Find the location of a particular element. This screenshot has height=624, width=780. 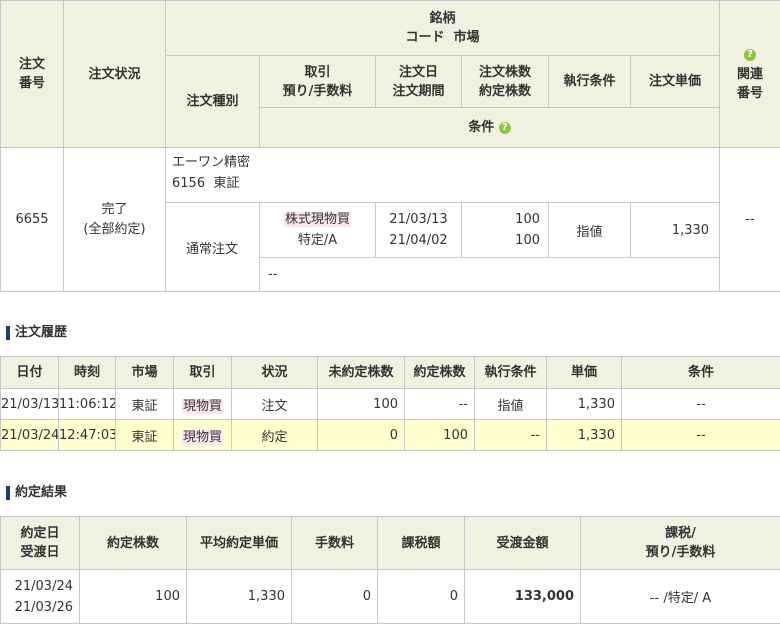

order-dates: 21/03/13 21/04/02 is located at coordinates (418, 230).